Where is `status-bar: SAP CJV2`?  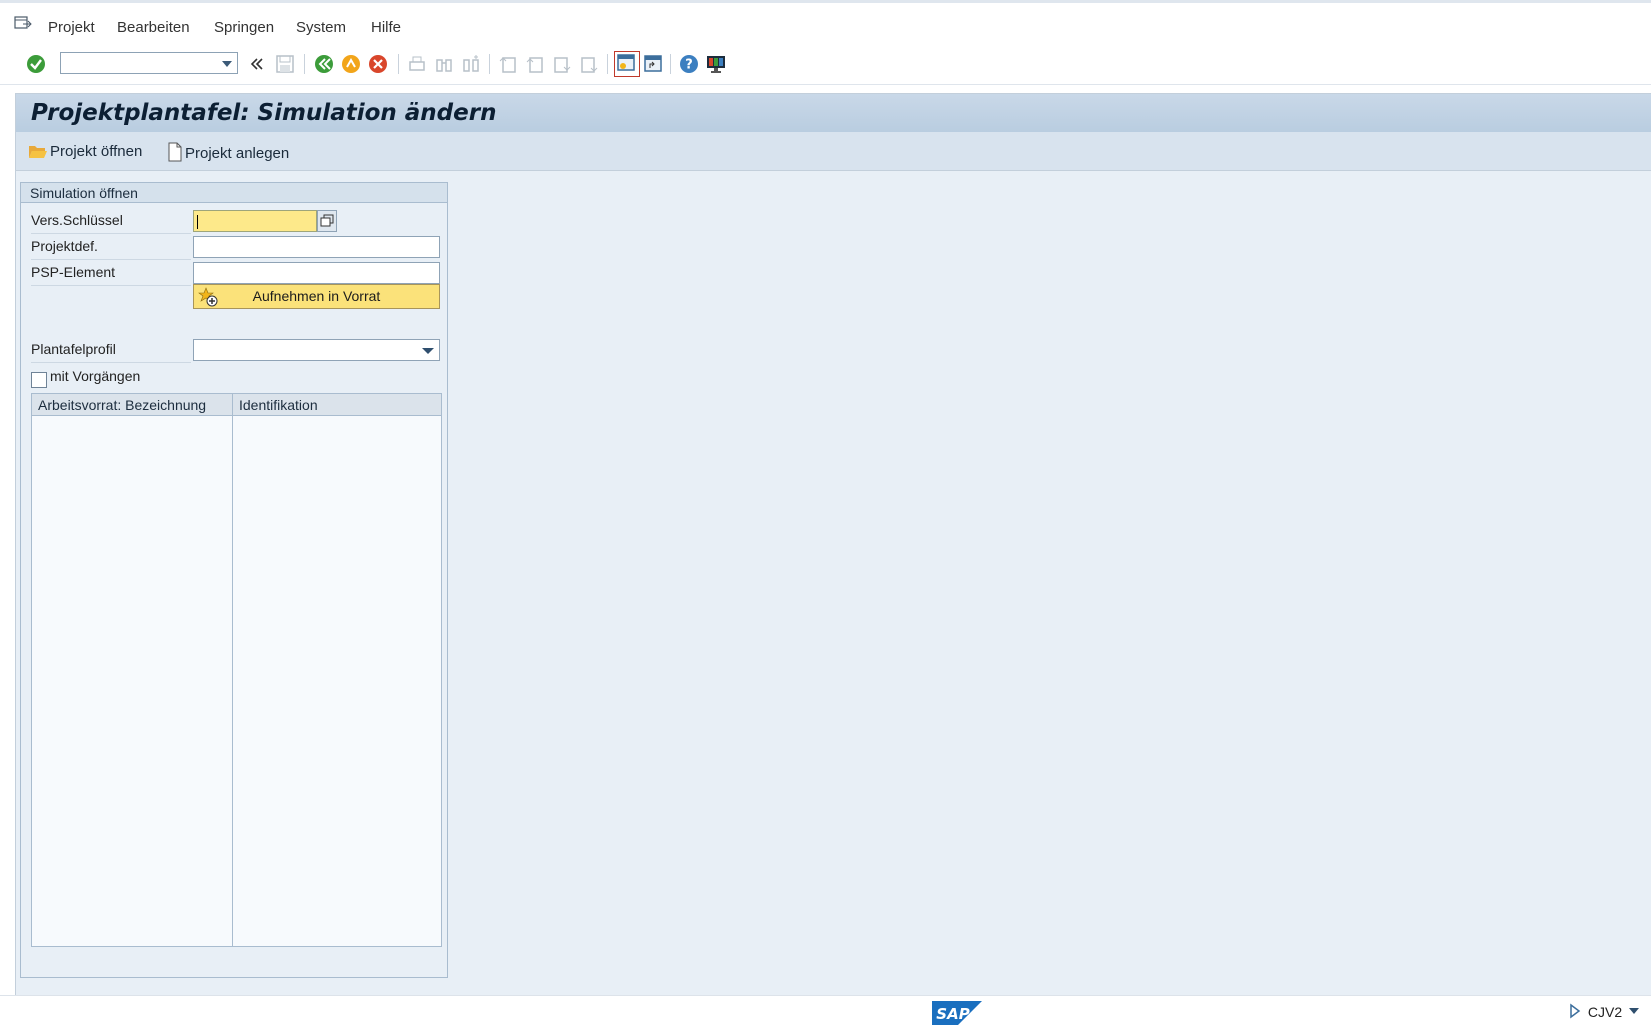 status-bar: SAP CJV2 is located at coordinates (825, 1012).